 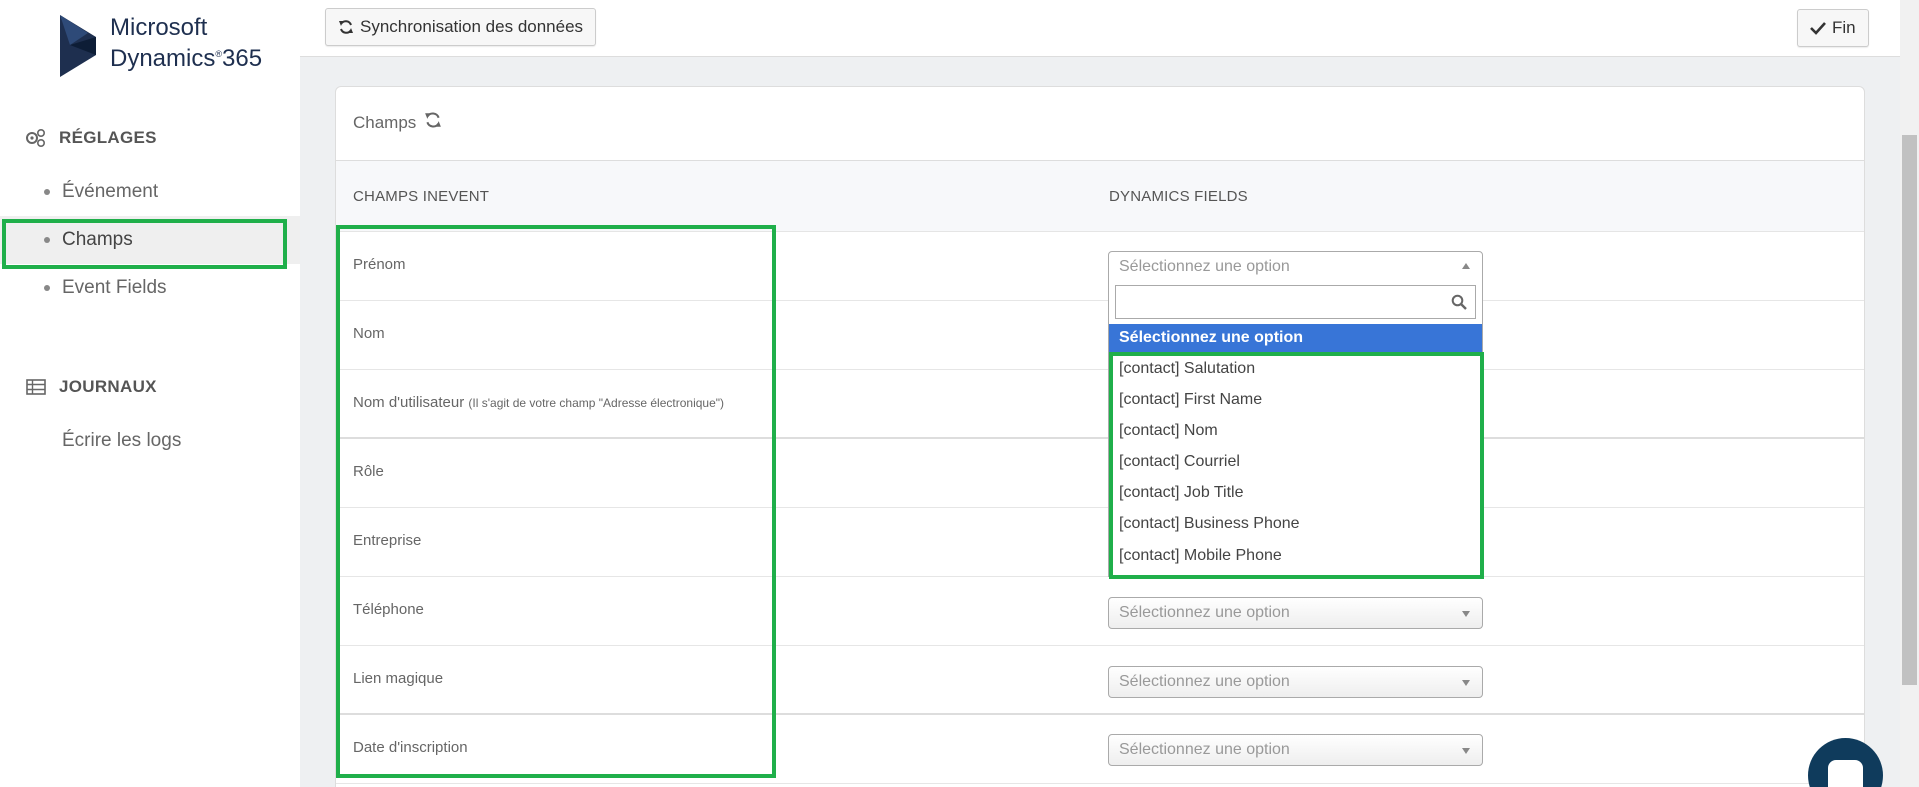 What do you see at coordinates (1100, 196) in the screenshot?
I see `table-header: CHAMPS INEVENT DYNAMICS FIELDS` at bounding box center [1100, 196].